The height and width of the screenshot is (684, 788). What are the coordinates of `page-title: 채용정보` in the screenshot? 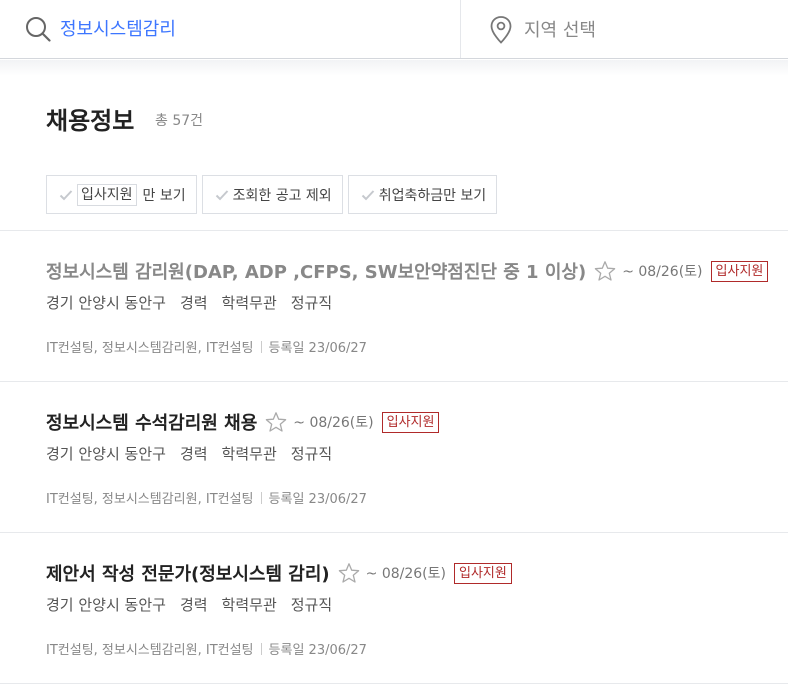 It's located at (90, 121).